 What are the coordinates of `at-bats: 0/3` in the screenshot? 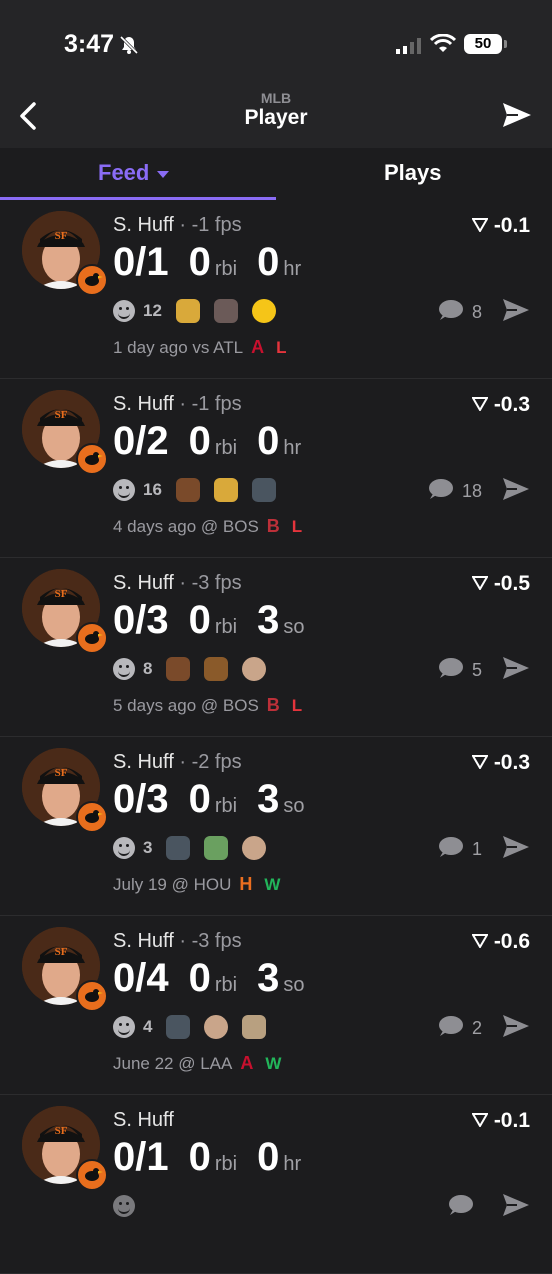 It's located at (141, 799).